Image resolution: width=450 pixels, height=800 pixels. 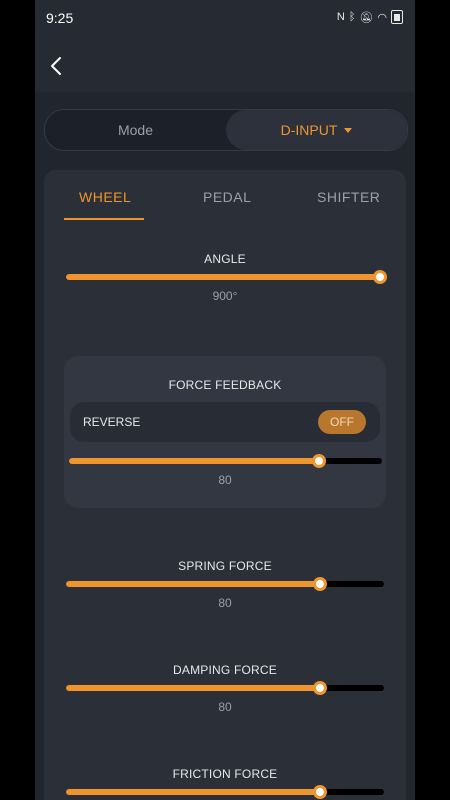 I want to click on friction-force-slider-thumb, so click(x=320, y=792).